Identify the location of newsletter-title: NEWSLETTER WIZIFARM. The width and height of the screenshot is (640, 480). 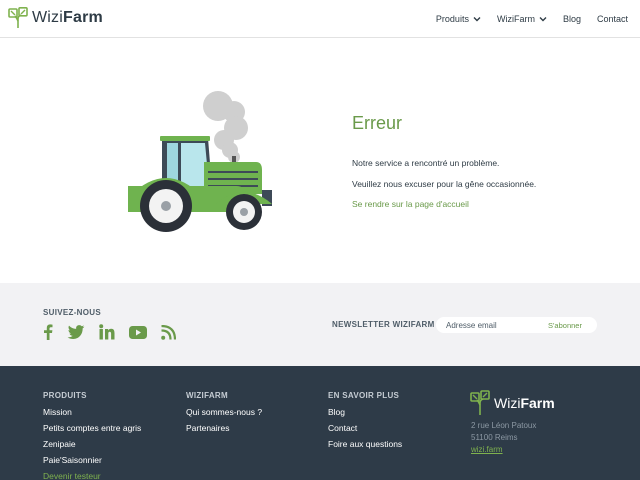
(383, 324).